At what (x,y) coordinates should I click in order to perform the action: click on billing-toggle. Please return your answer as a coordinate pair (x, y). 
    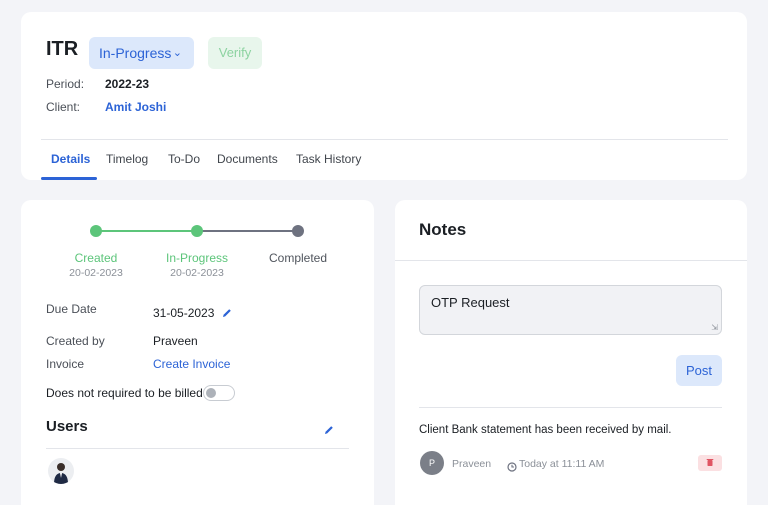
    Looking at the image, I should click on (219, 393).